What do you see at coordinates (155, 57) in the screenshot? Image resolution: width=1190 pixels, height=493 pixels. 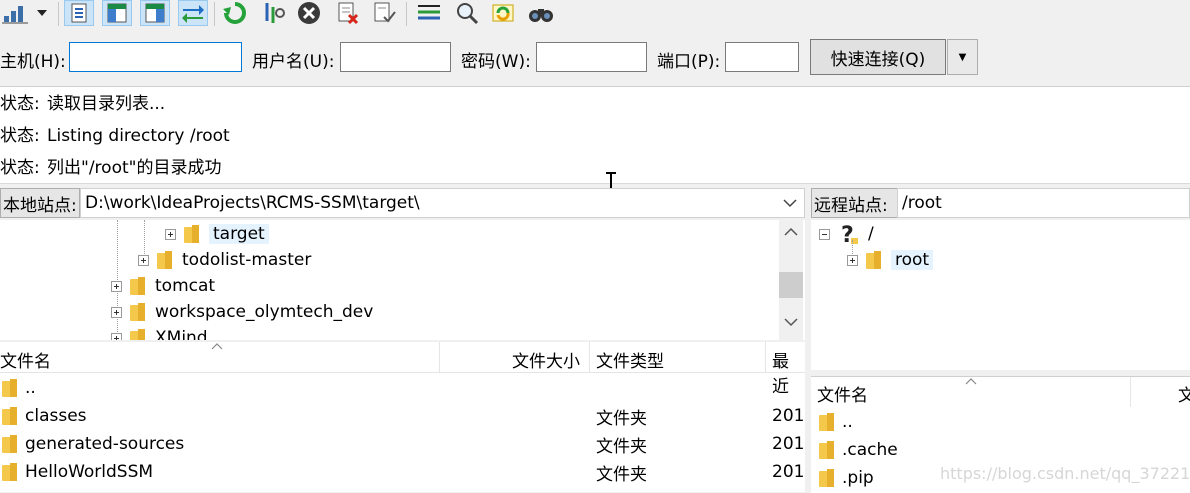 I see `host-input` at bounding box center [155, 57].